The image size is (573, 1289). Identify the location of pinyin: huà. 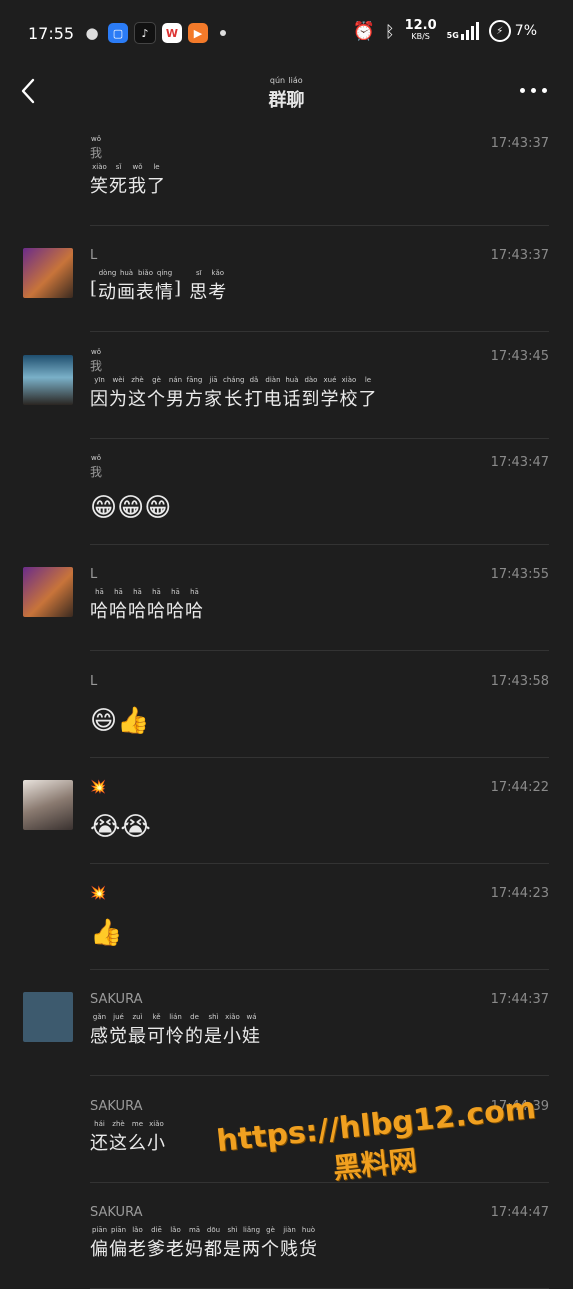
(126, 273).